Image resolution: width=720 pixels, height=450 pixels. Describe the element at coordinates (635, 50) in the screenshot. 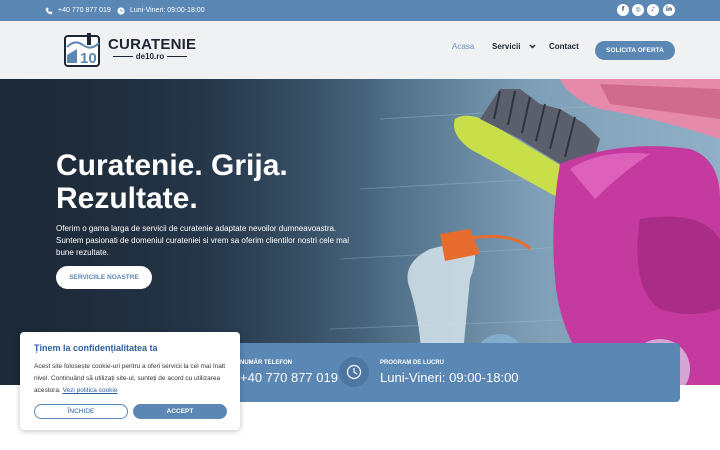

I see `solicita-oferta-button: SOLICITA OFERTA` at that location.